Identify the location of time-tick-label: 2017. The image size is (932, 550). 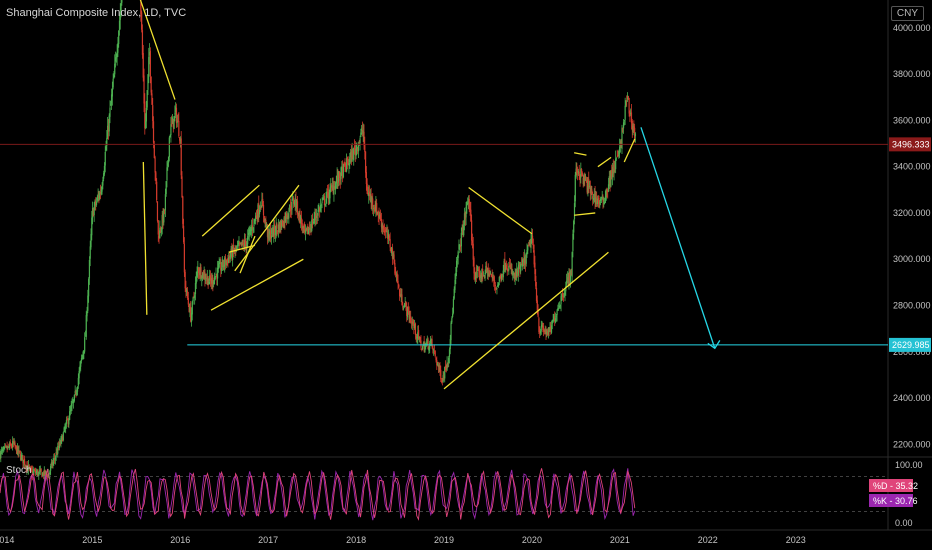
(268, 540).